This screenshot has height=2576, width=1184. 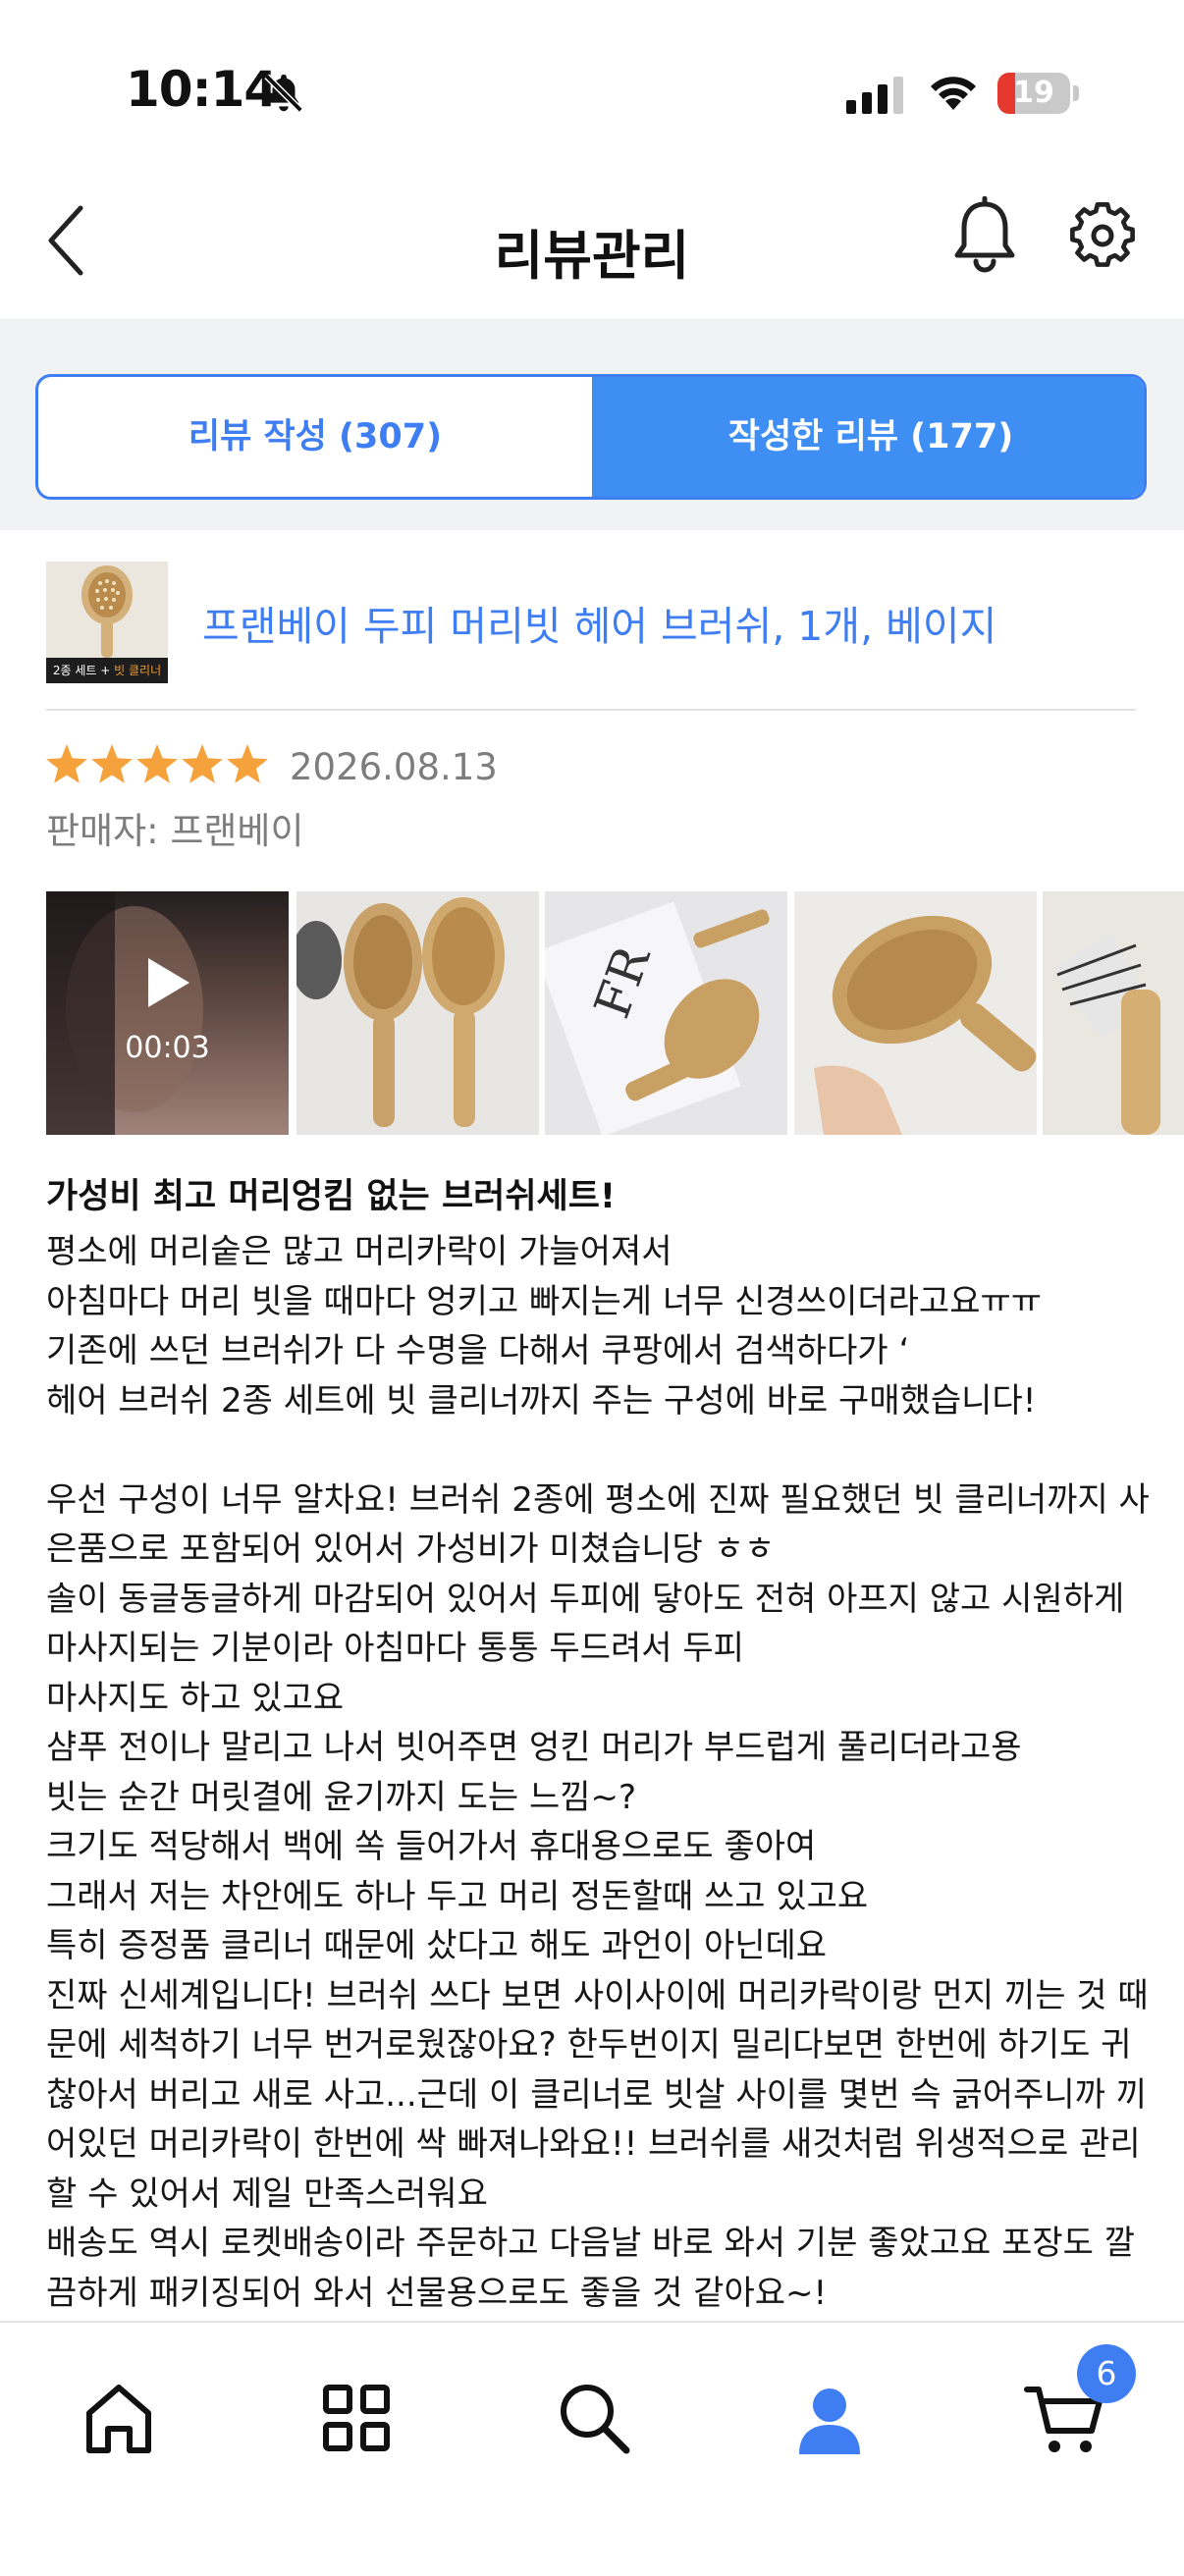 What do you see at coordinates (458, 1896) in the screenshot?
I see `review-body-line: 그래서 저는 차안에도 하나 두고 머리 정돈할때 쓰고 있고요` at bounding box center [458, 1896].